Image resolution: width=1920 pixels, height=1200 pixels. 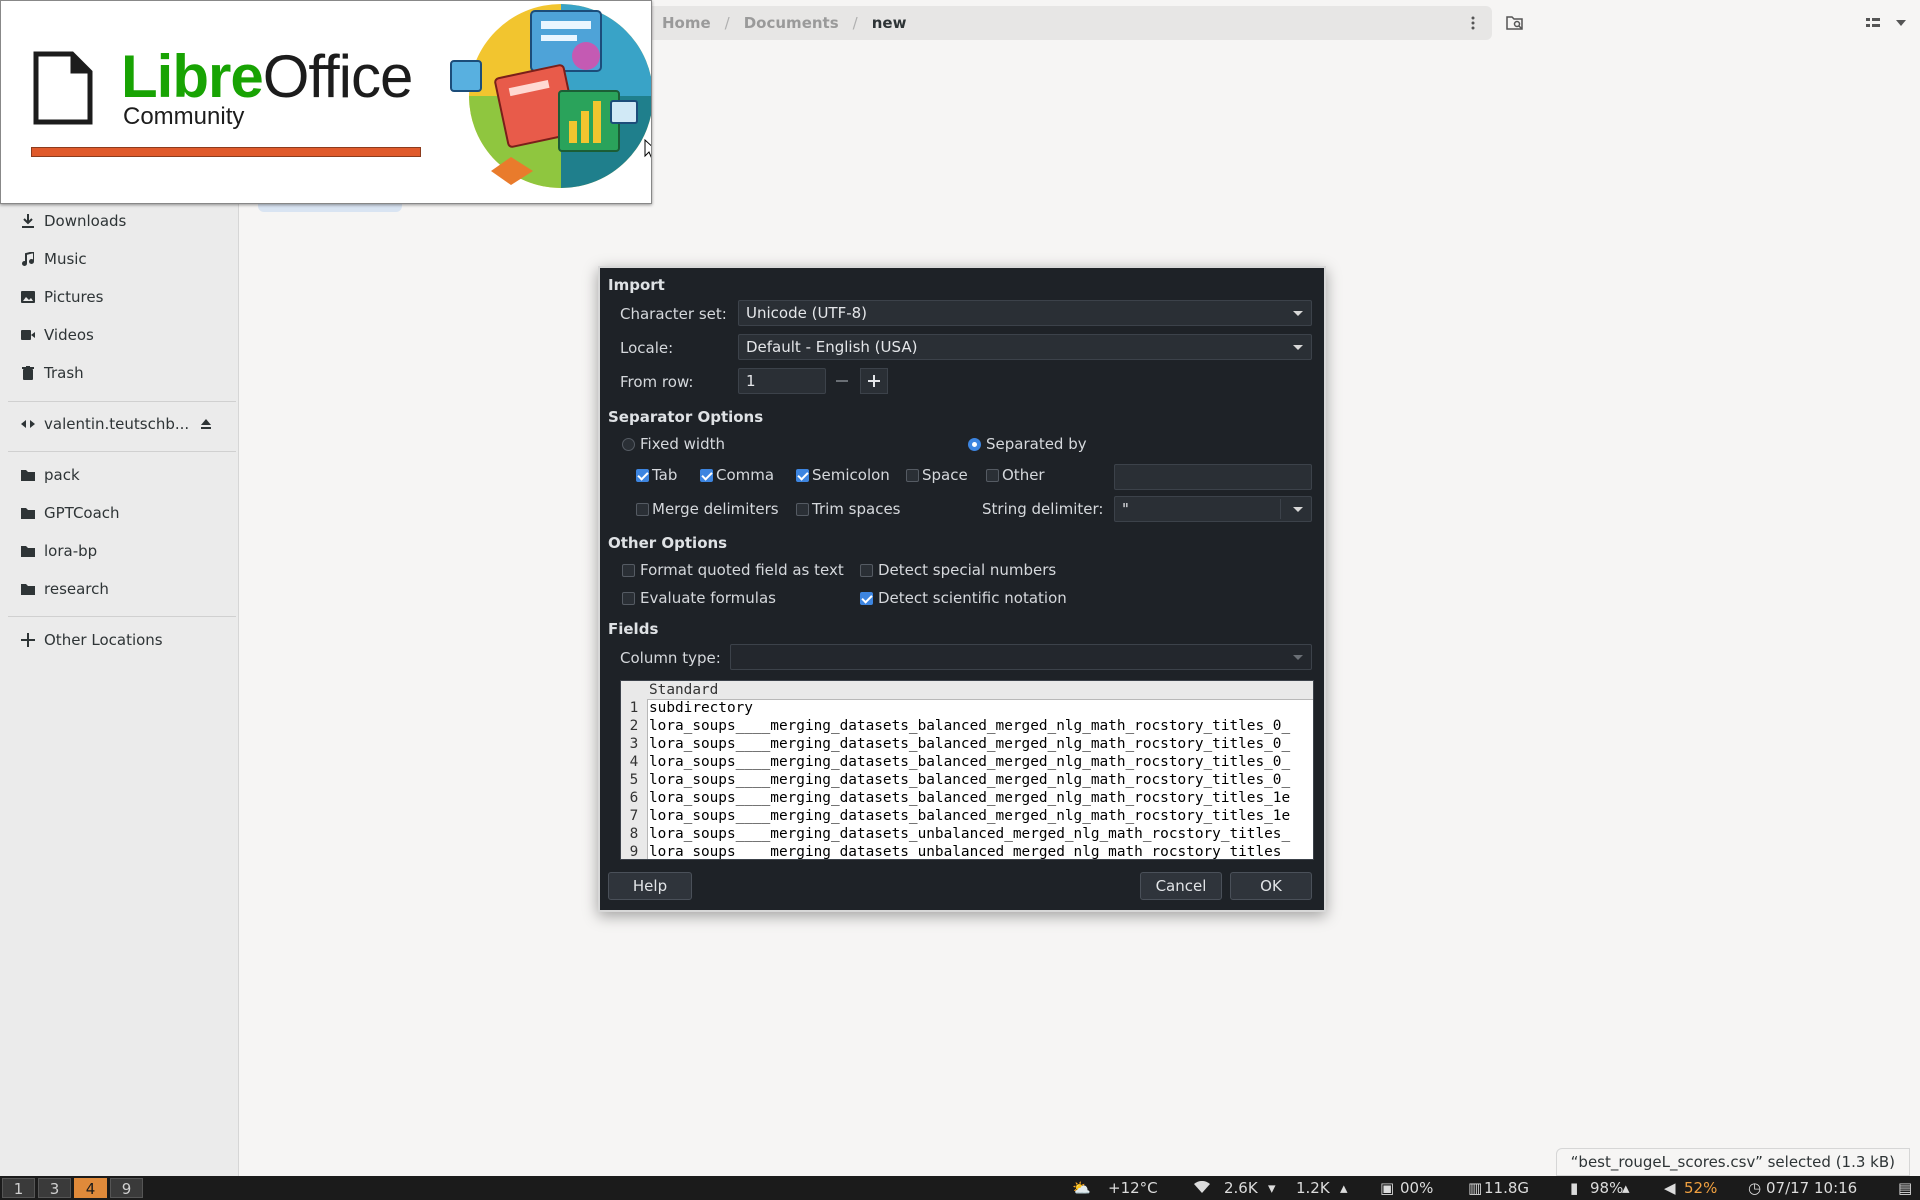 What do you see at coordinates (706, 475) in the screenshot?
I see `comma-checkbox` at bounding box center [706, 475].